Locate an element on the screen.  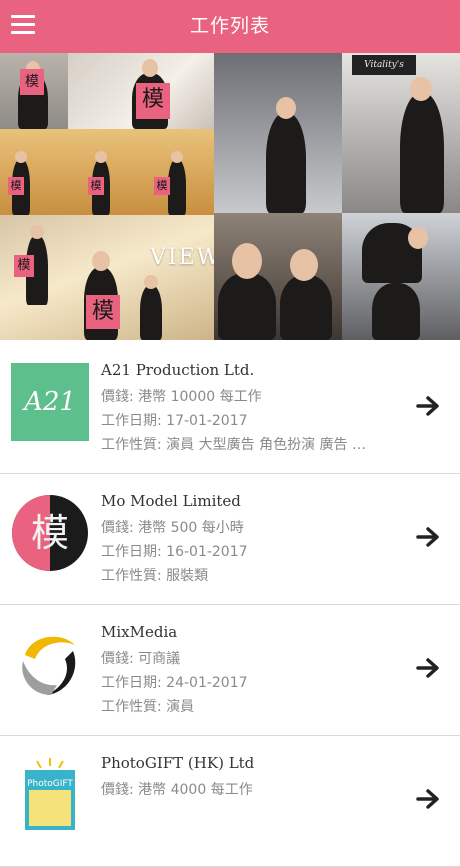
company-name: MixMedia is located at coordinates (139, 632).